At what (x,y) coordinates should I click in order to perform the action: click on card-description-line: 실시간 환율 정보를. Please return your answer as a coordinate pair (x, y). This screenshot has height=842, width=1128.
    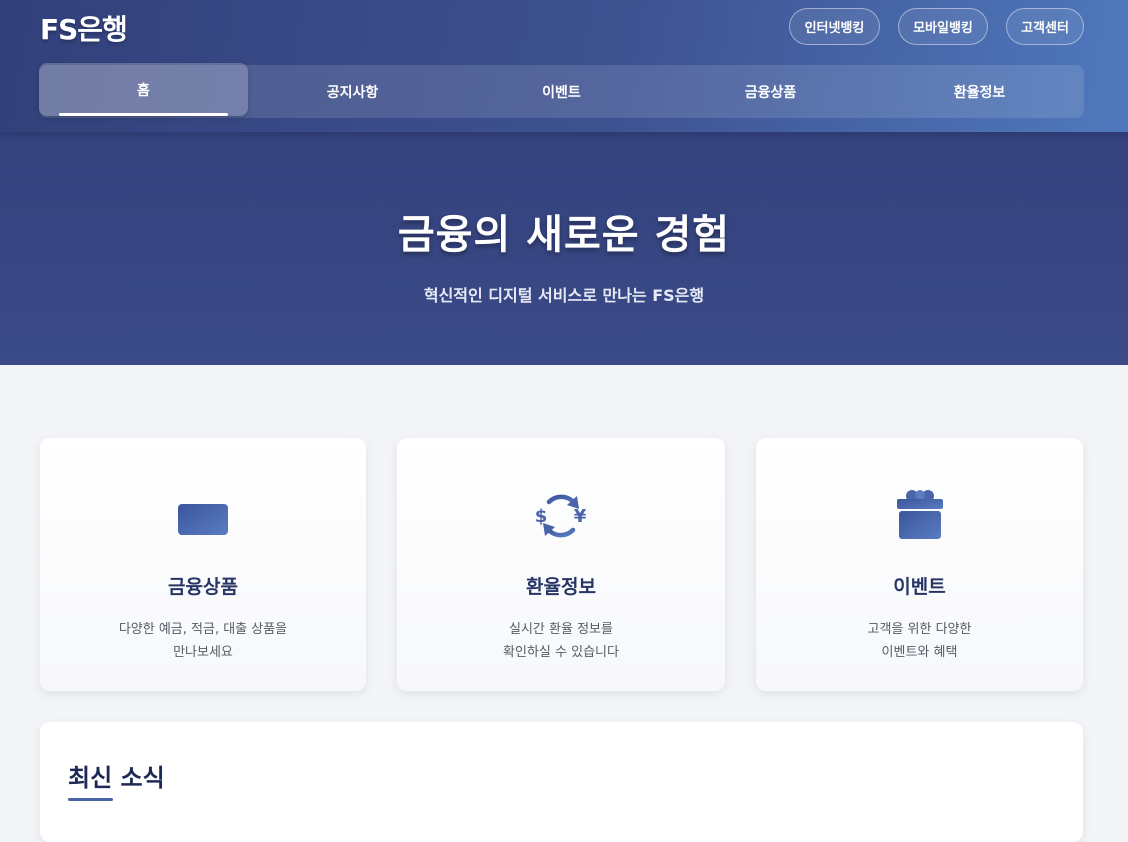
    Looking at the image, I should click on (561, 629).